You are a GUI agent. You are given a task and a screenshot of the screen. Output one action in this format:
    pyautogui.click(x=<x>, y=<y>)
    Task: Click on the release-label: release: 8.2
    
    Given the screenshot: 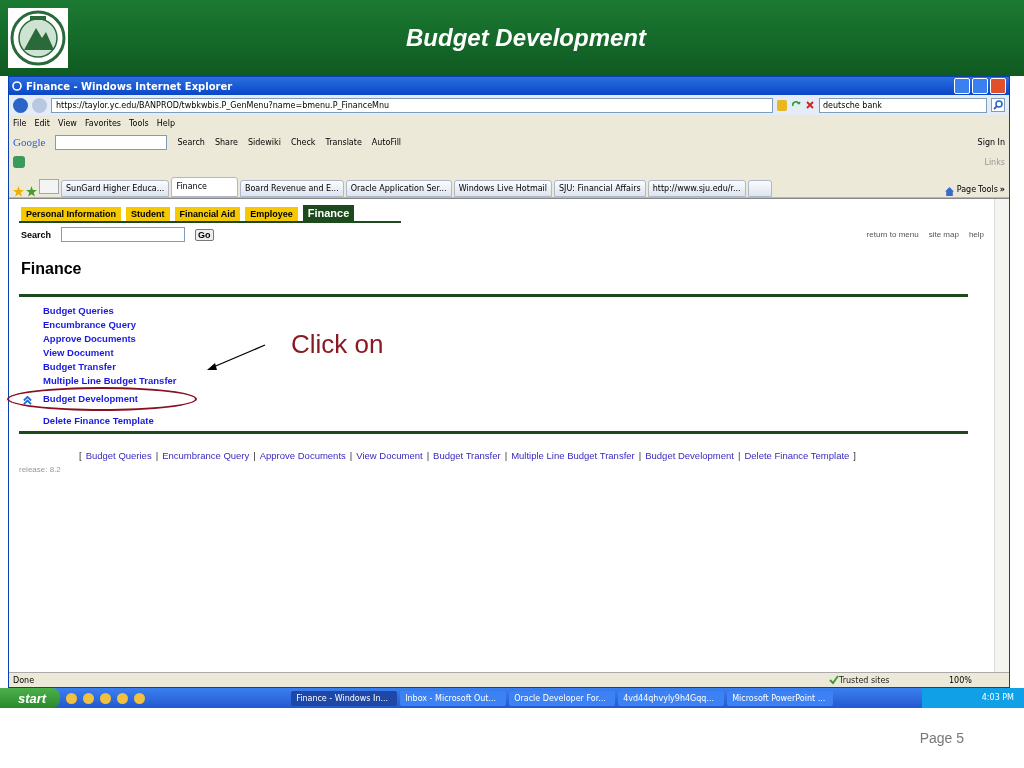 What is the action you would take?
    pyautogui.click(x=40, y=469)
    